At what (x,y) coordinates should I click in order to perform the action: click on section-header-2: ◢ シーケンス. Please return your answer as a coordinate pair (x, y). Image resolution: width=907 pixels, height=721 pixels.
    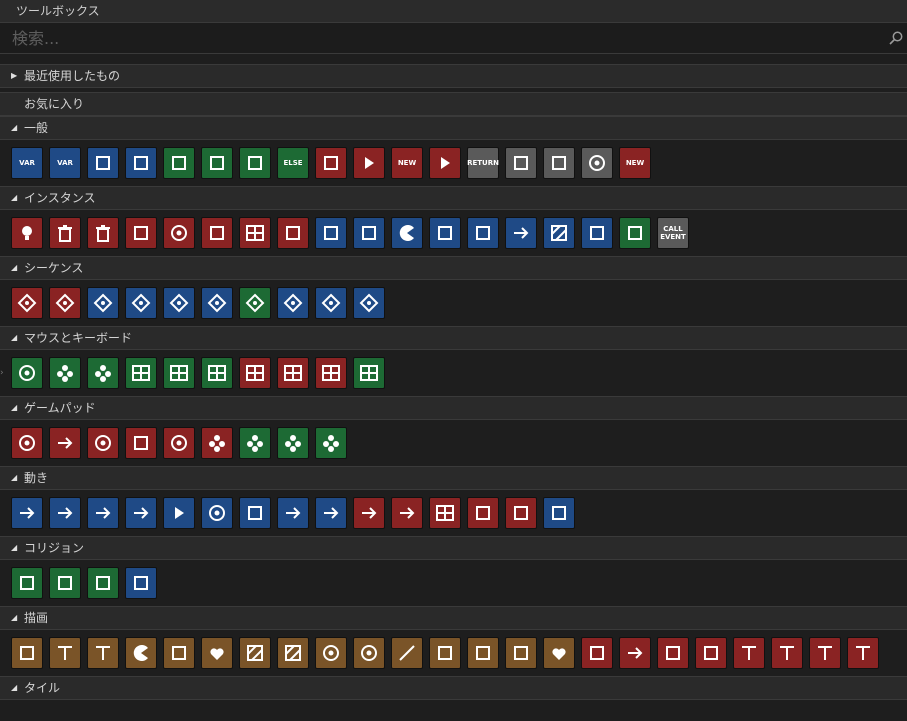
    Looking at the image, I should click on (453, 268).